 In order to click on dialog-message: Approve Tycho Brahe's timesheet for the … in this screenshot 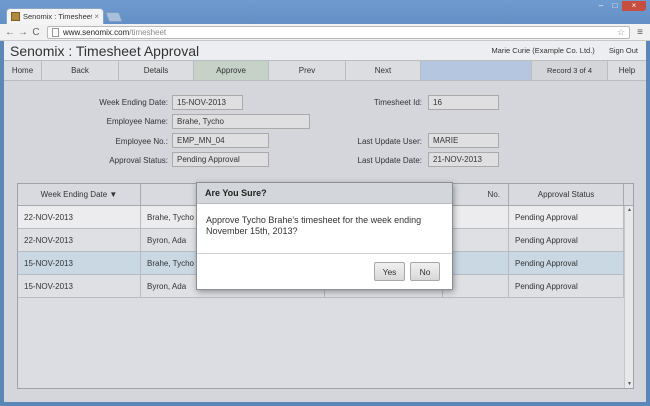, I will do `click(324, 229)`.